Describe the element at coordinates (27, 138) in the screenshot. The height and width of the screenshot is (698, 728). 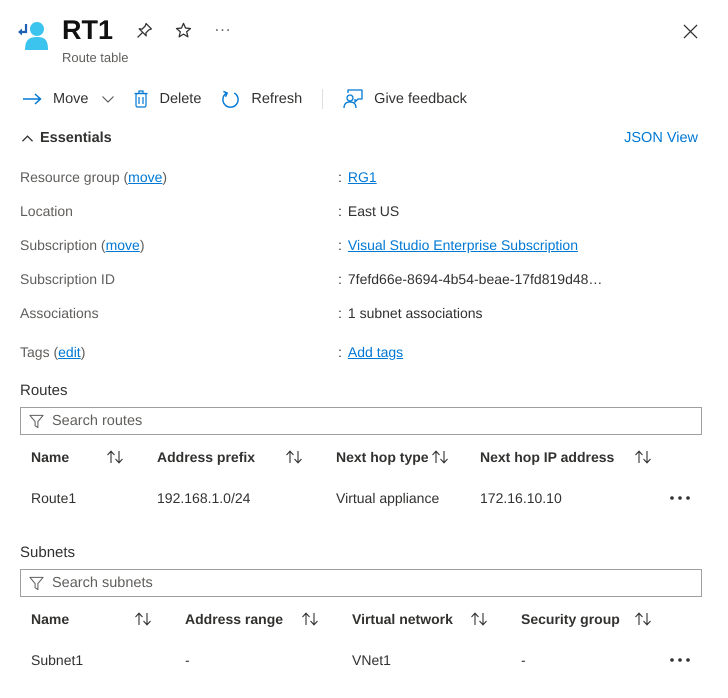
I see `caret-icon` at that location.